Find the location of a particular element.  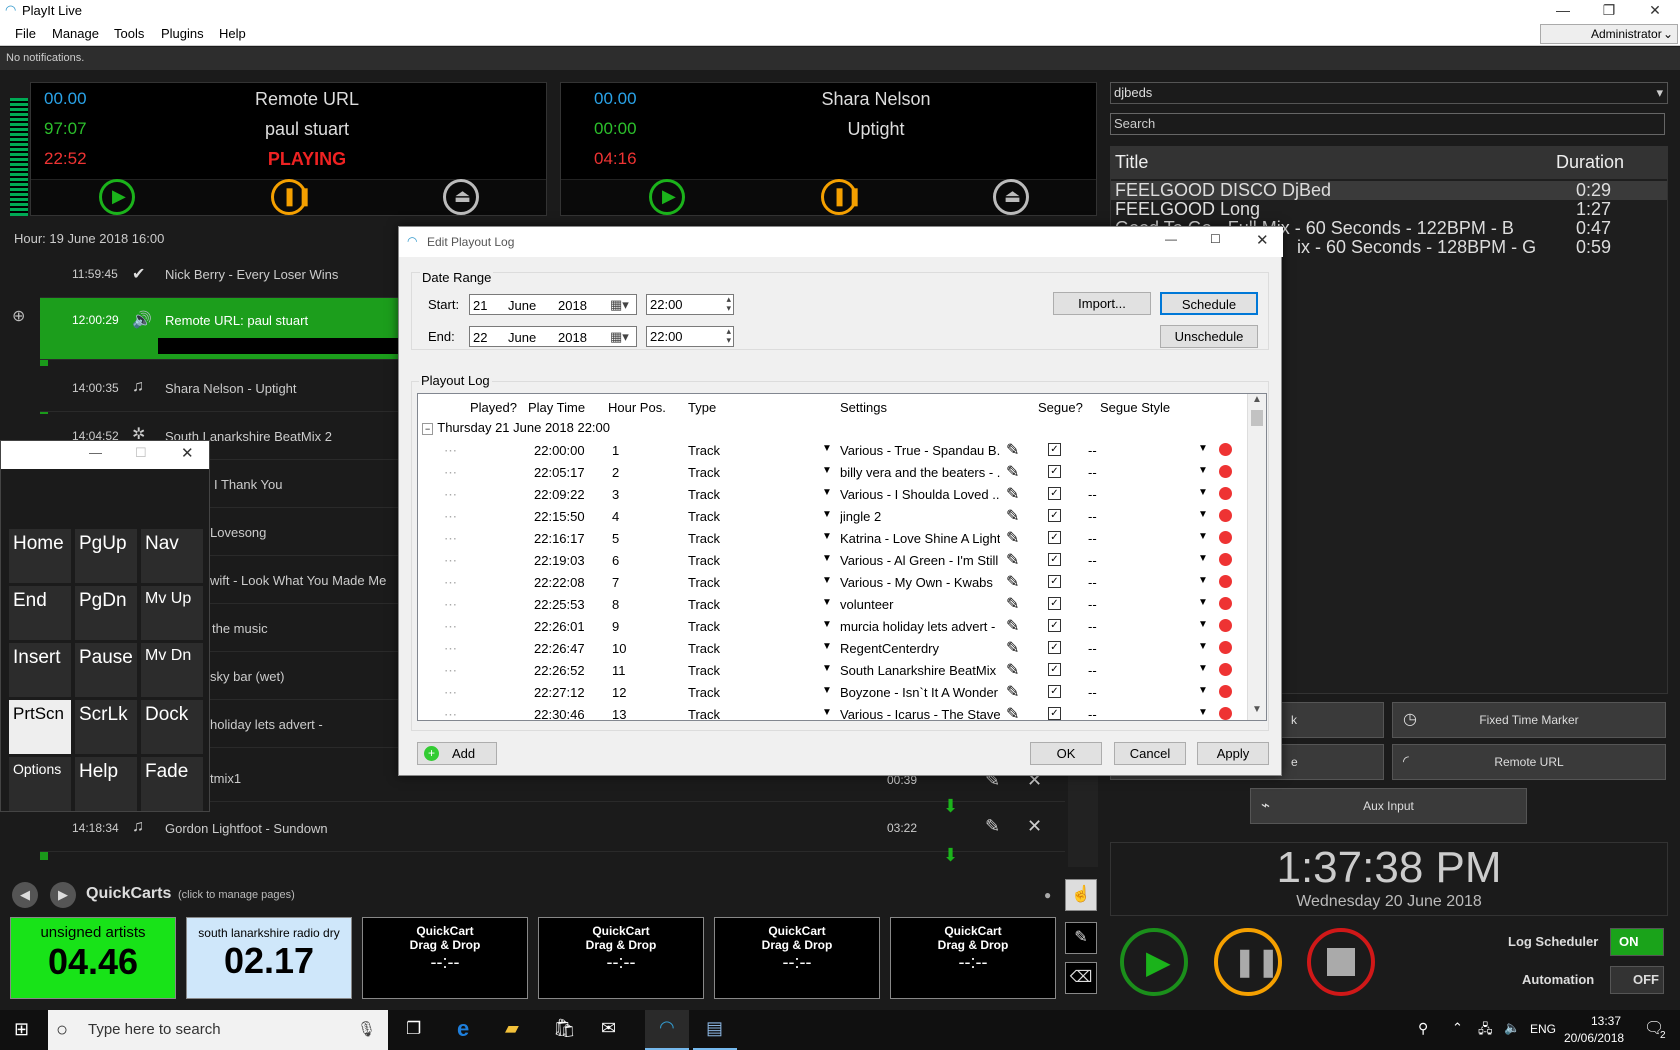

dialog-minimize-button: — is located at coordinates (1171, 239).